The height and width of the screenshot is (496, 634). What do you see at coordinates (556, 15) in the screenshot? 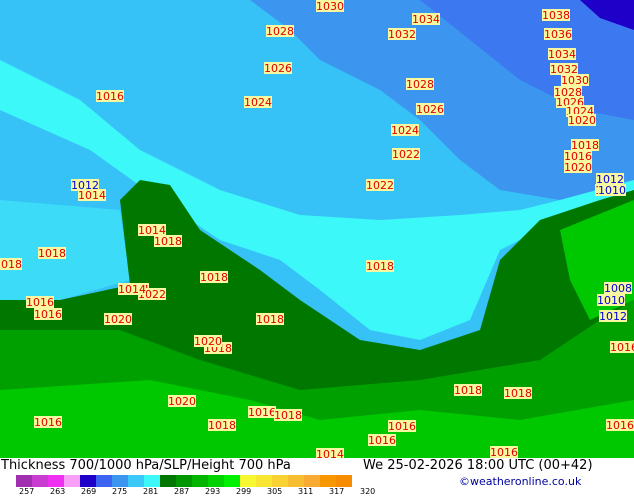
I see `isobar-label: 1038` at bounding box center [556, 15].